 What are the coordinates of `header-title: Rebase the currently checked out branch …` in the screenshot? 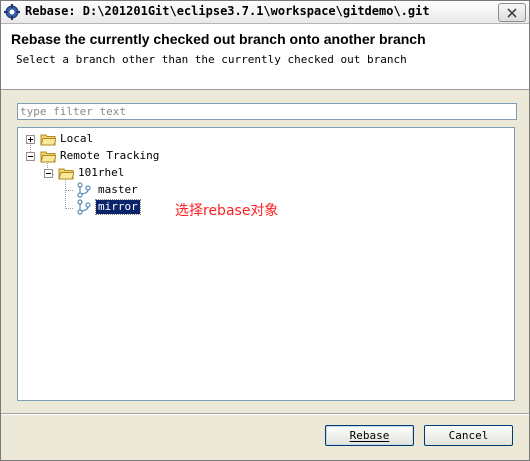 It's located at (218, 39).